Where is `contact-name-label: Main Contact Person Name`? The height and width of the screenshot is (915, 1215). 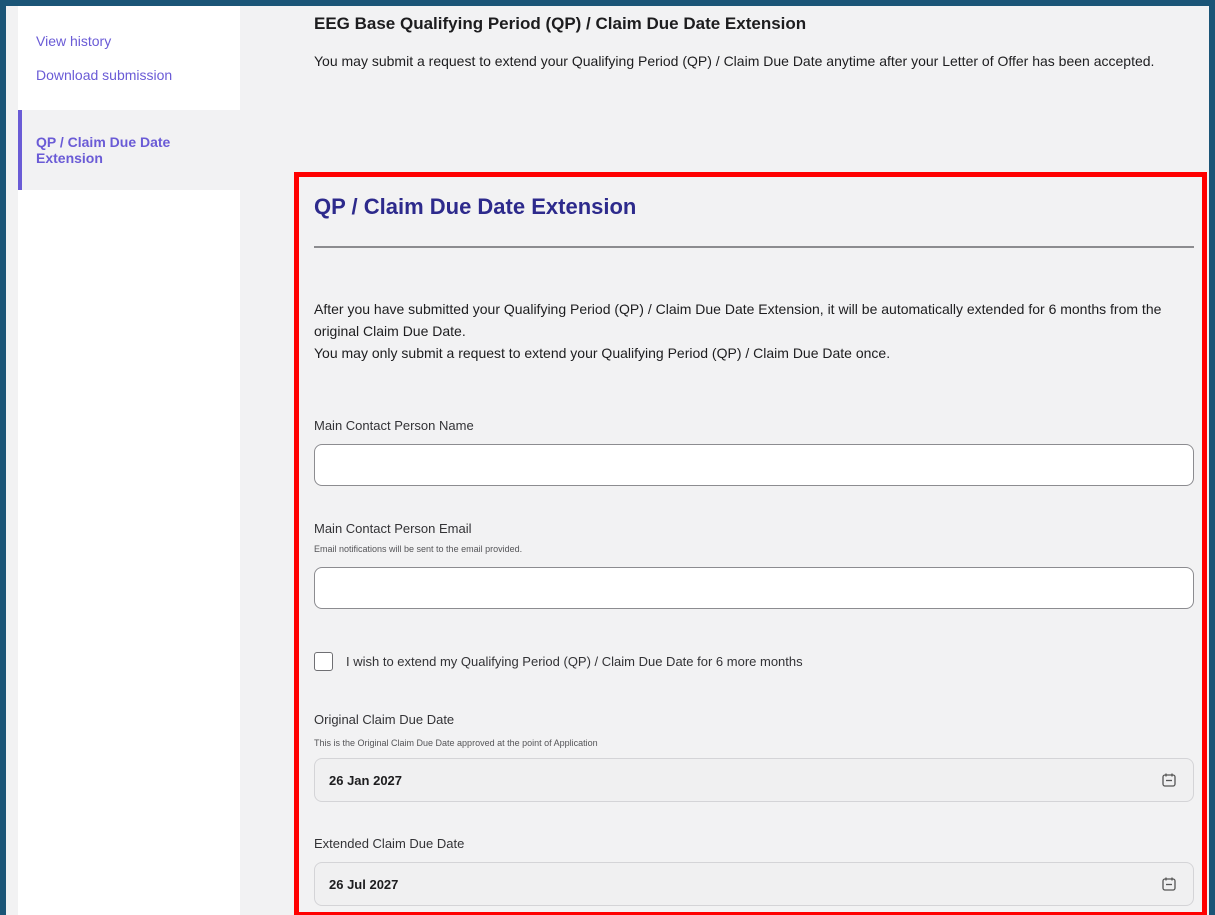
contact-name-label: Main Contact Person Name is located at coordinates (394, 425).